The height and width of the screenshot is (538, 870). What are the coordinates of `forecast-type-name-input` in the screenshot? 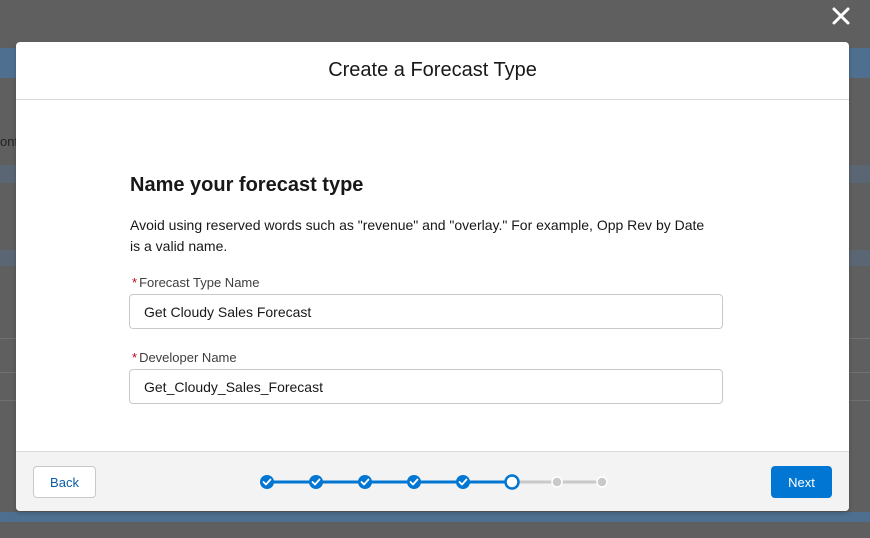 It's located at (426, 311).